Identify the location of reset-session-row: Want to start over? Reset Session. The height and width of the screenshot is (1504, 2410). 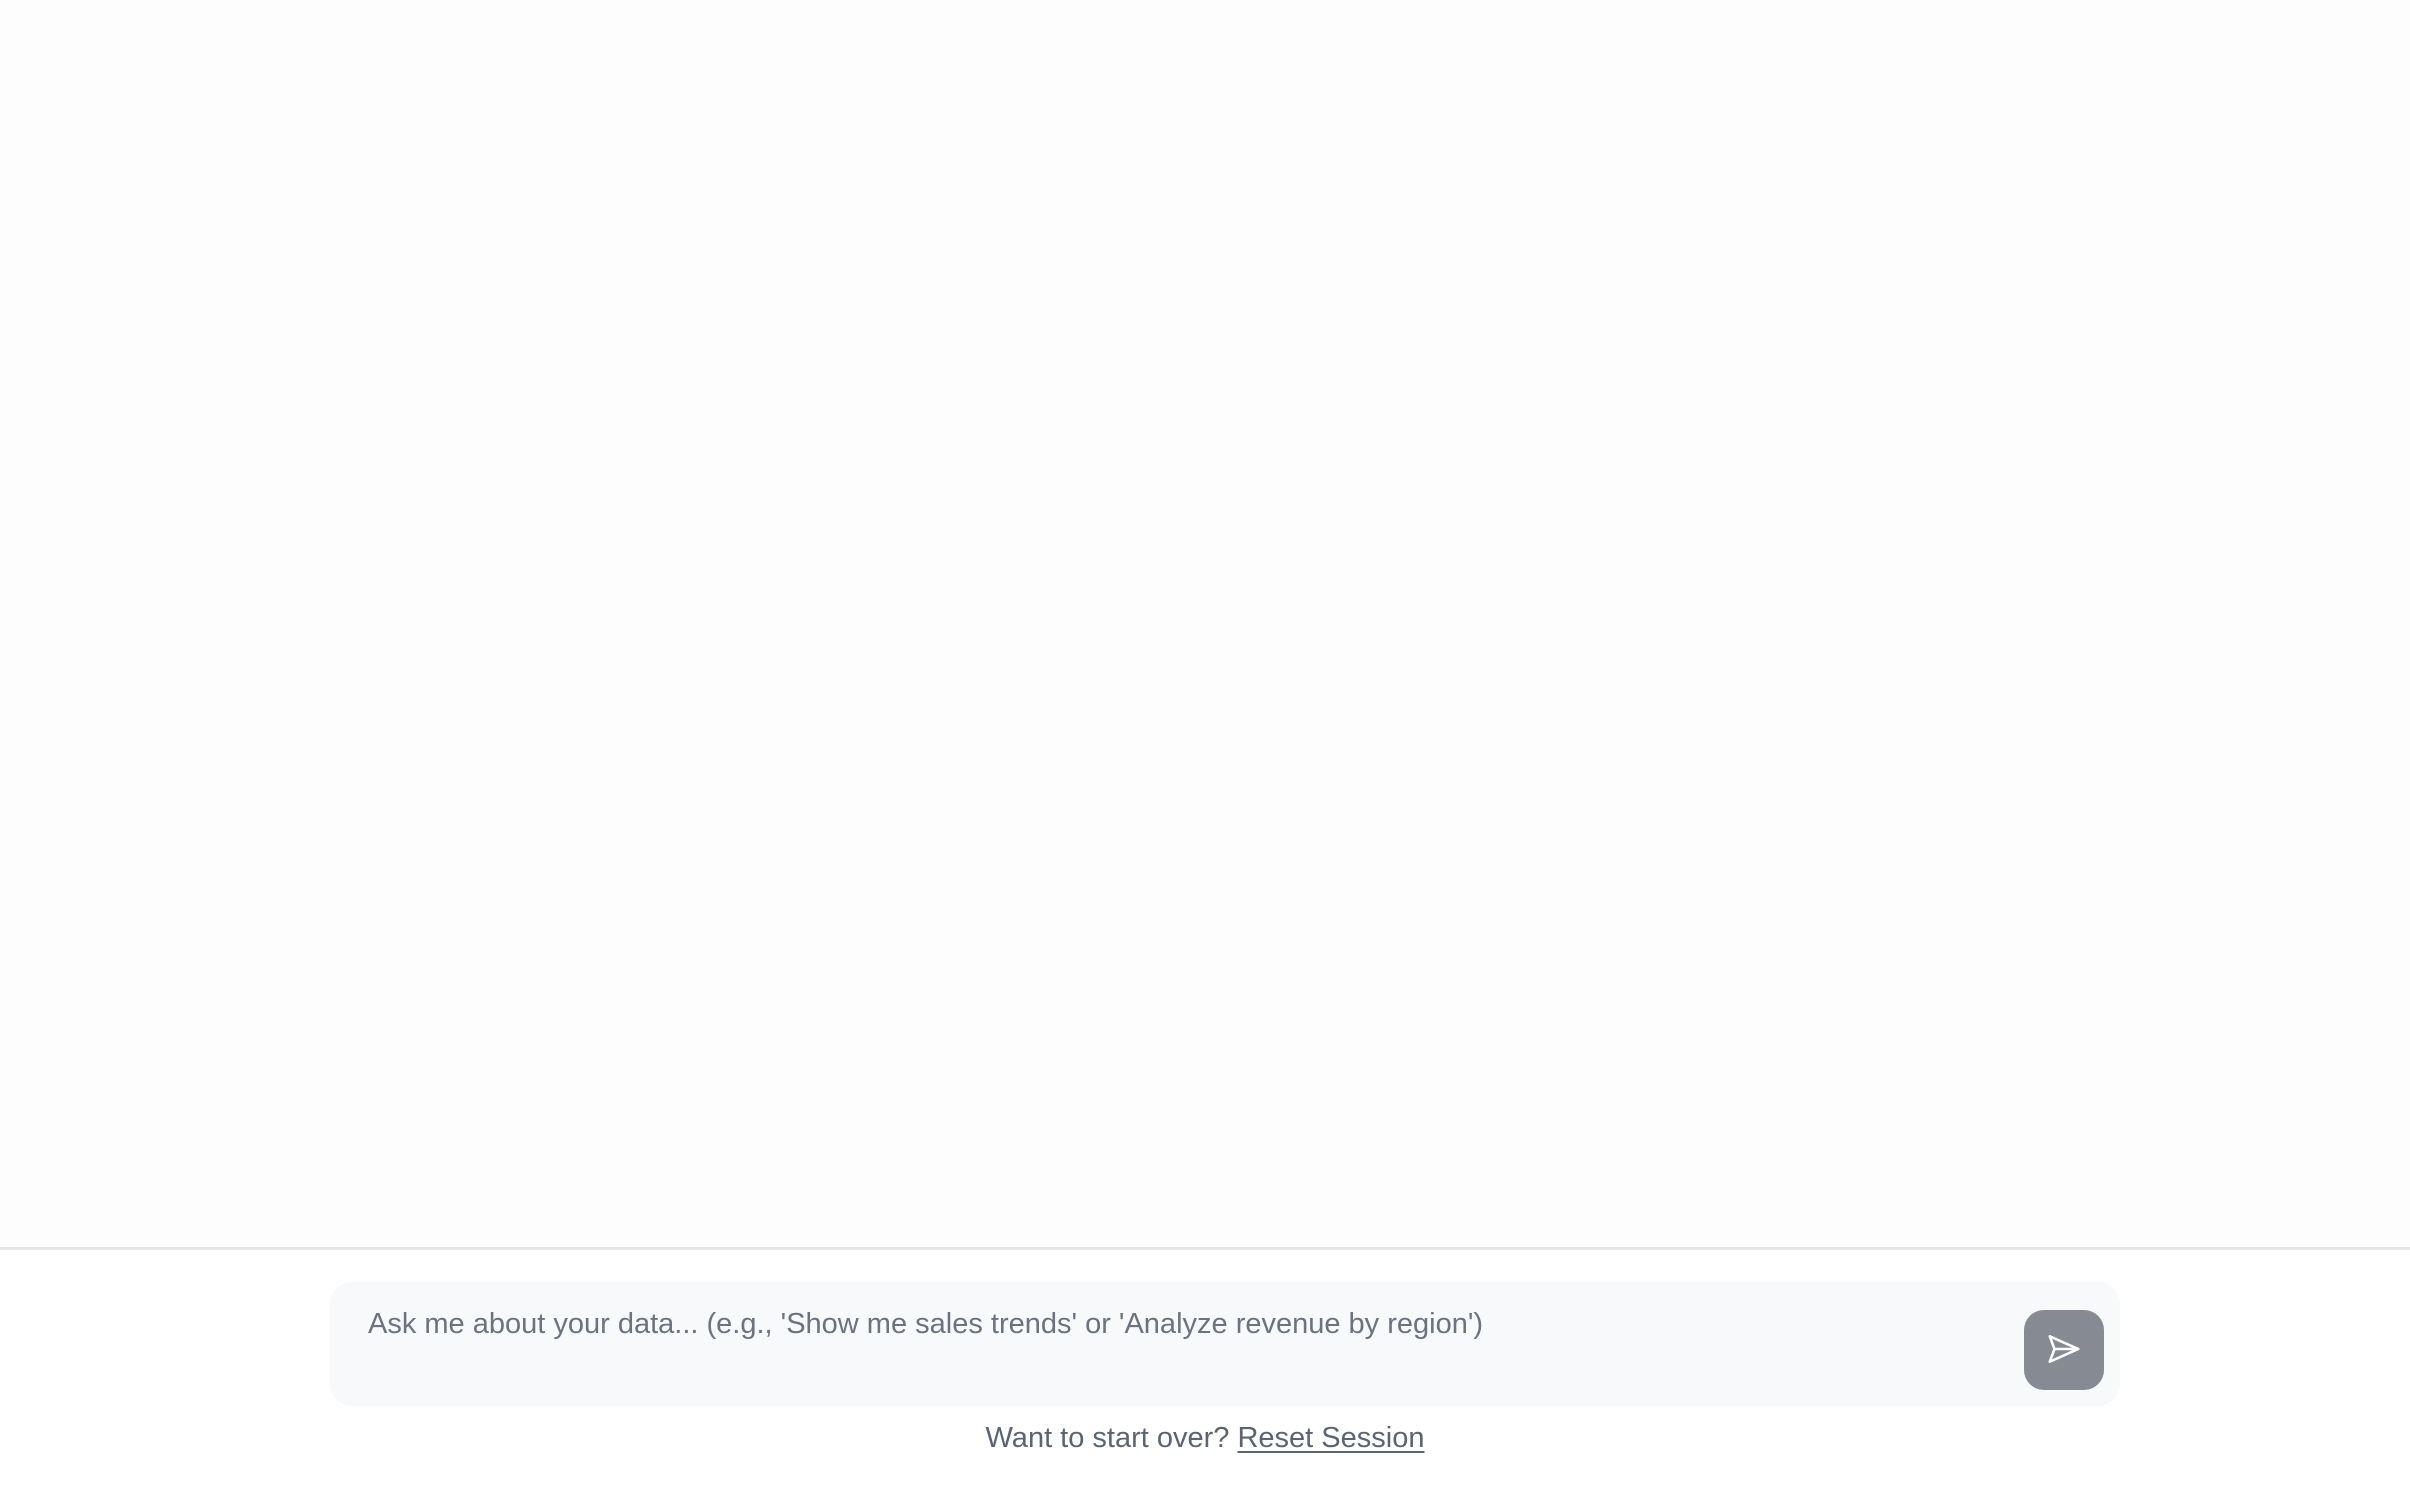
(1205, 1438).